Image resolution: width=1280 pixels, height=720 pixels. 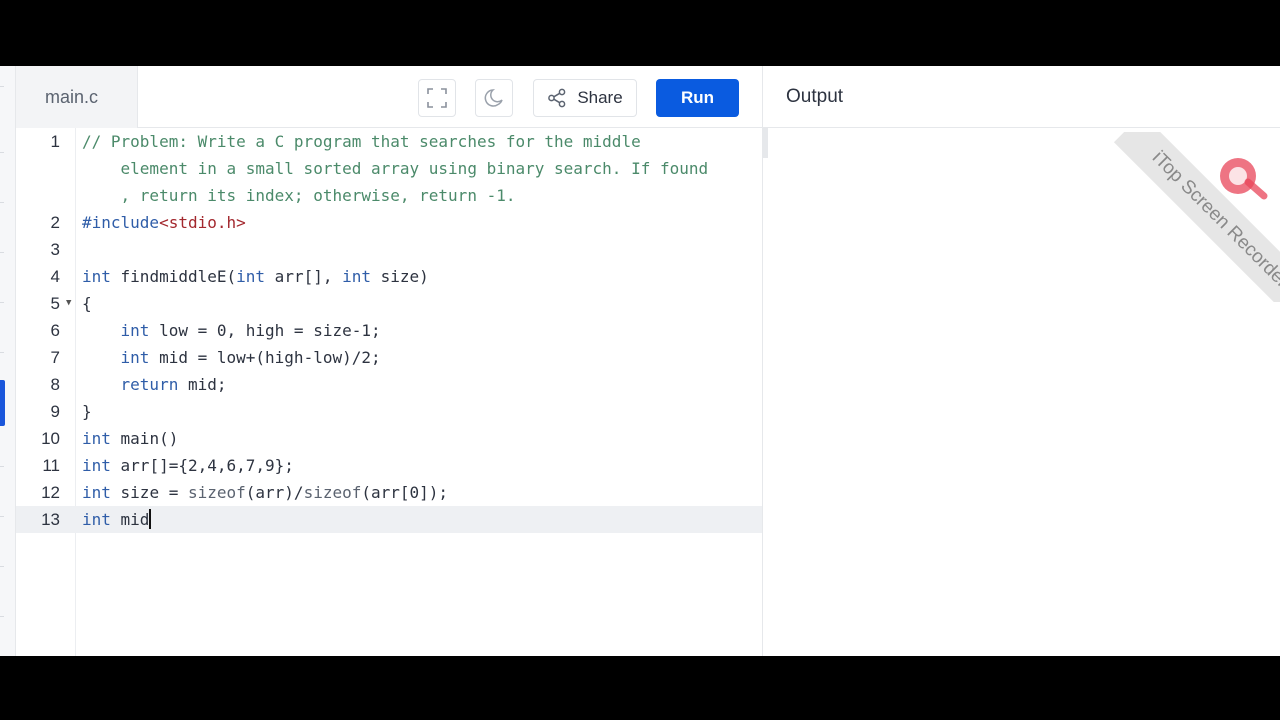 What do you see at coordinates (68, 303) in the screenshot?
I see `fold-arrow-icon: ▼` at bounding box center [68, 303].